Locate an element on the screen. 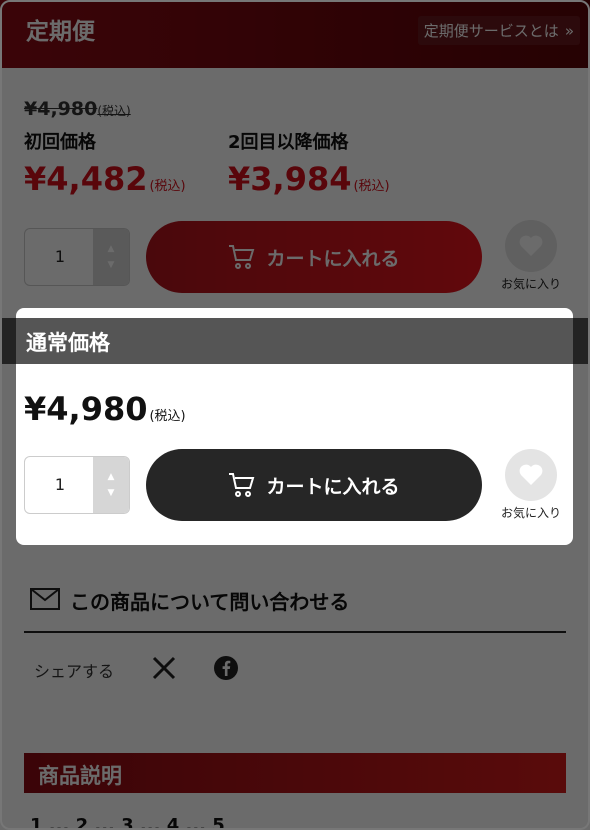  mail-icon is located at coordinates (45, 600).